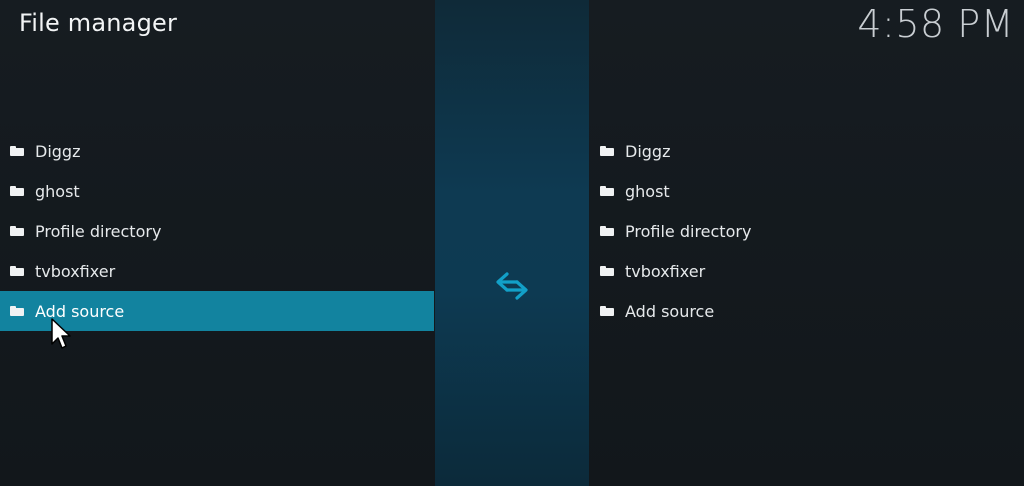  Describe the element at coordinates (217, 191) in the screenshot. I see `left-item-ghost: ghost` at that location.